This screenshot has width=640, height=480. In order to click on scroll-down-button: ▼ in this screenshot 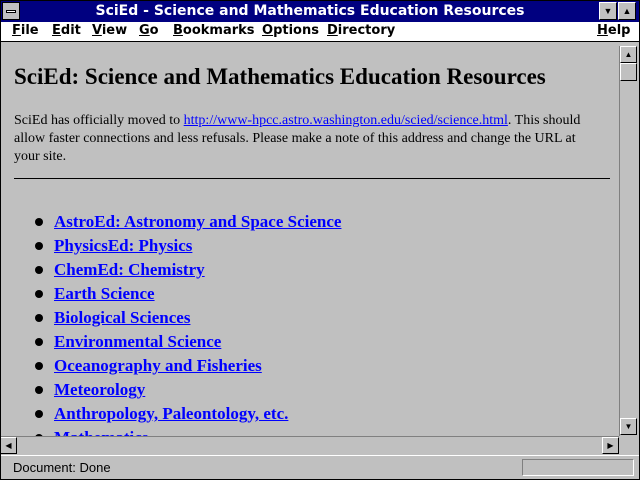, I will do `click(628, 426)`.